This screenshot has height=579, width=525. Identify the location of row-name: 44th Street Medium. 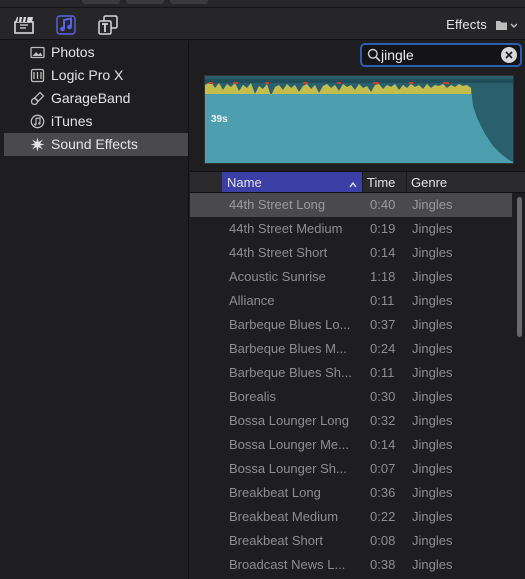
(286, 228).